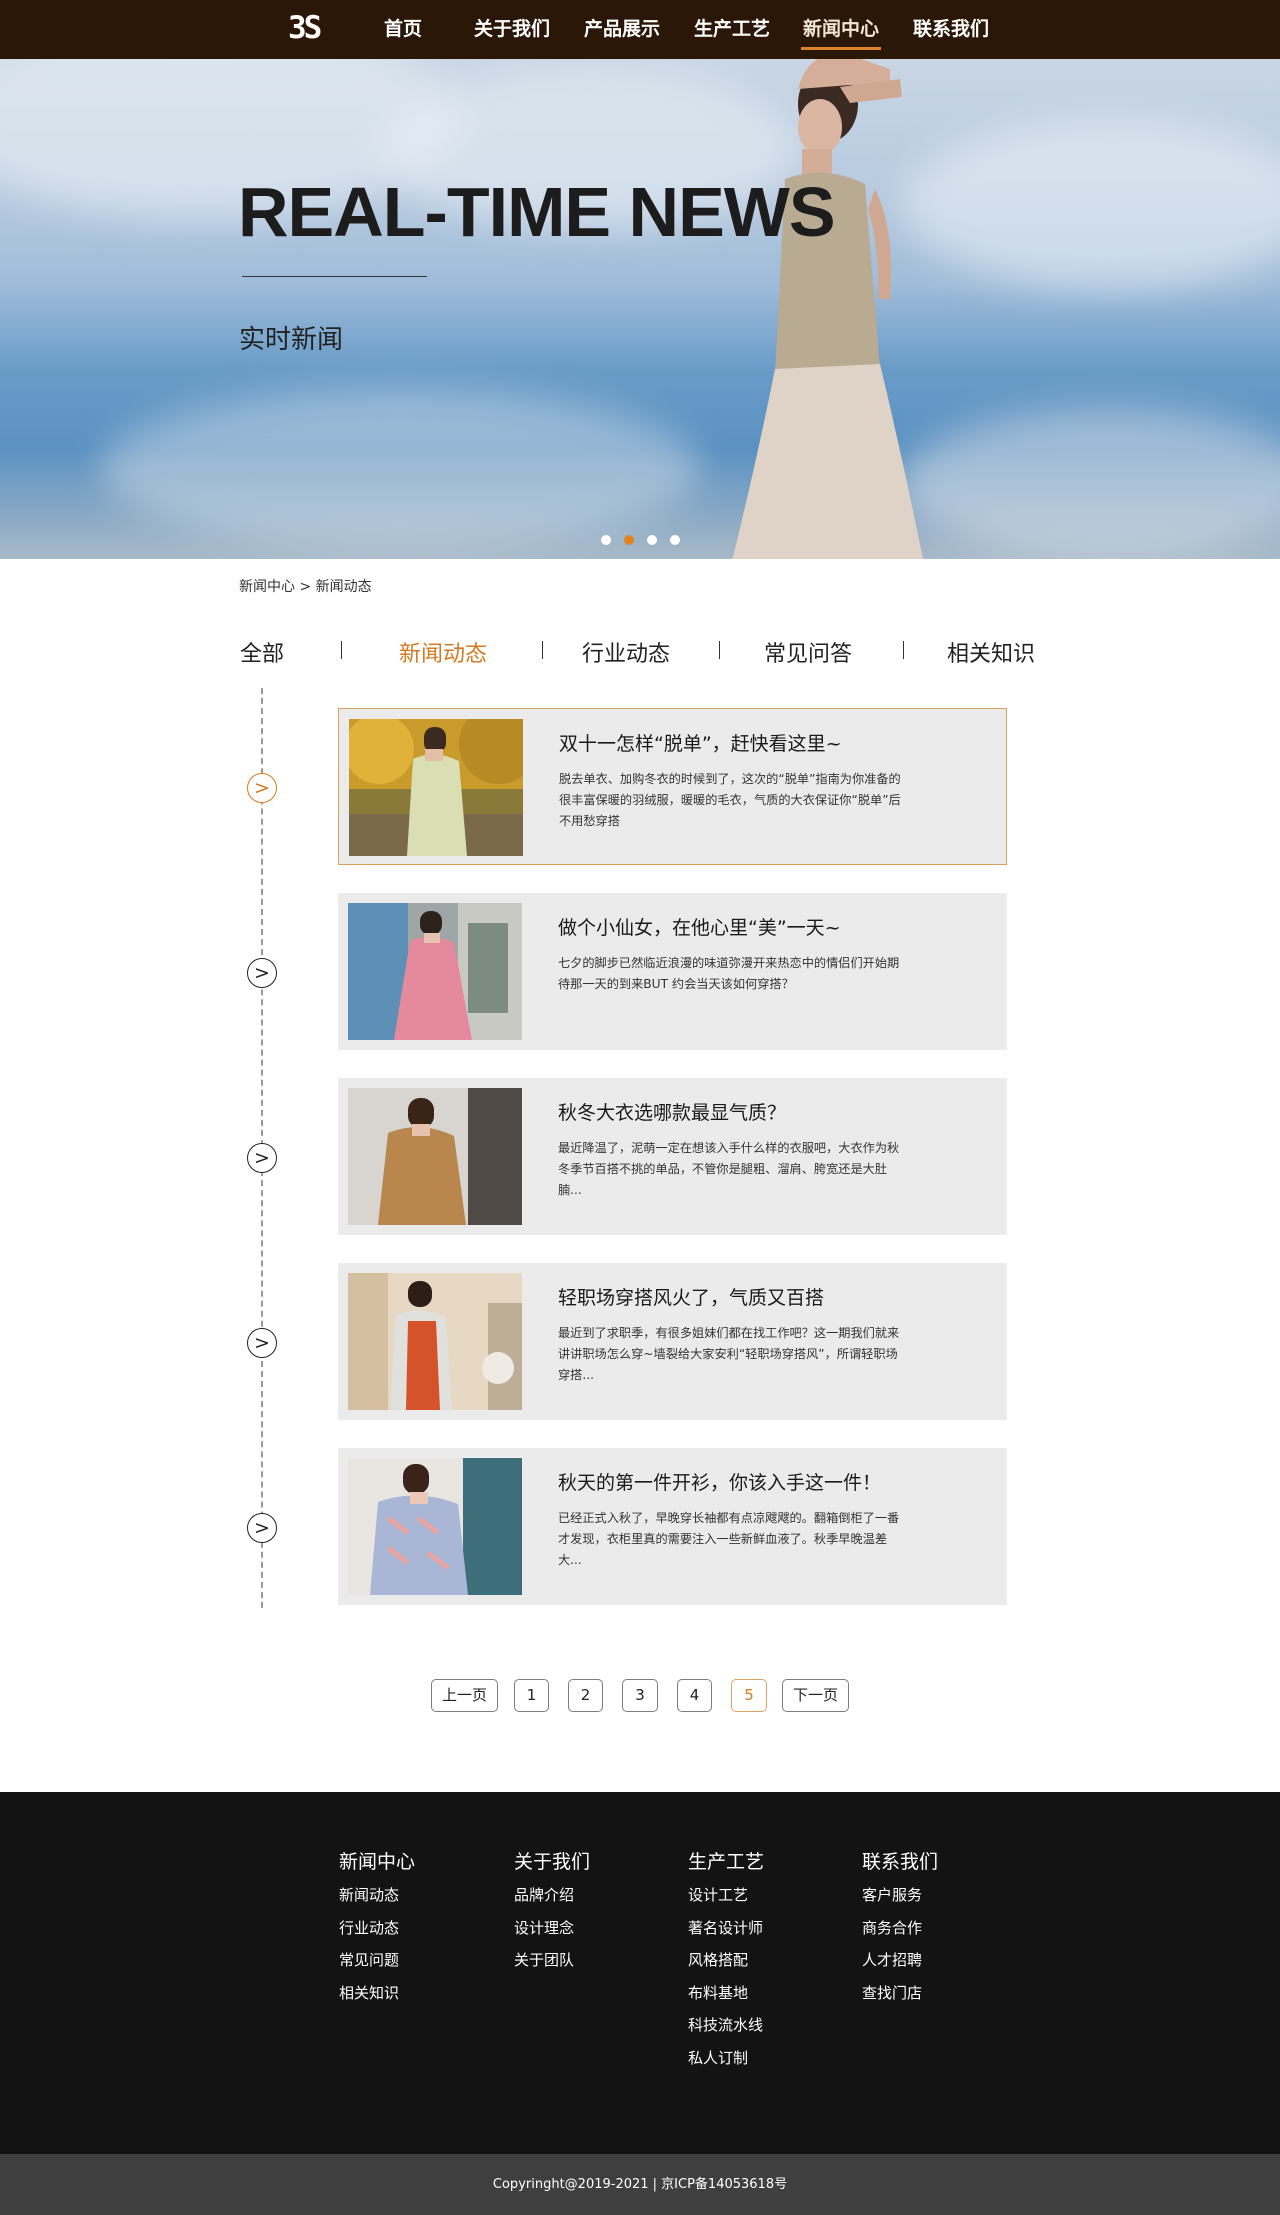 The height and width of the screenshot is (2215, 1280). Describe the element at coordinates (719, 1481) in the screenshot. I see `news-title: 秋天的第一件开衫，你该入手这一件！` at that location.